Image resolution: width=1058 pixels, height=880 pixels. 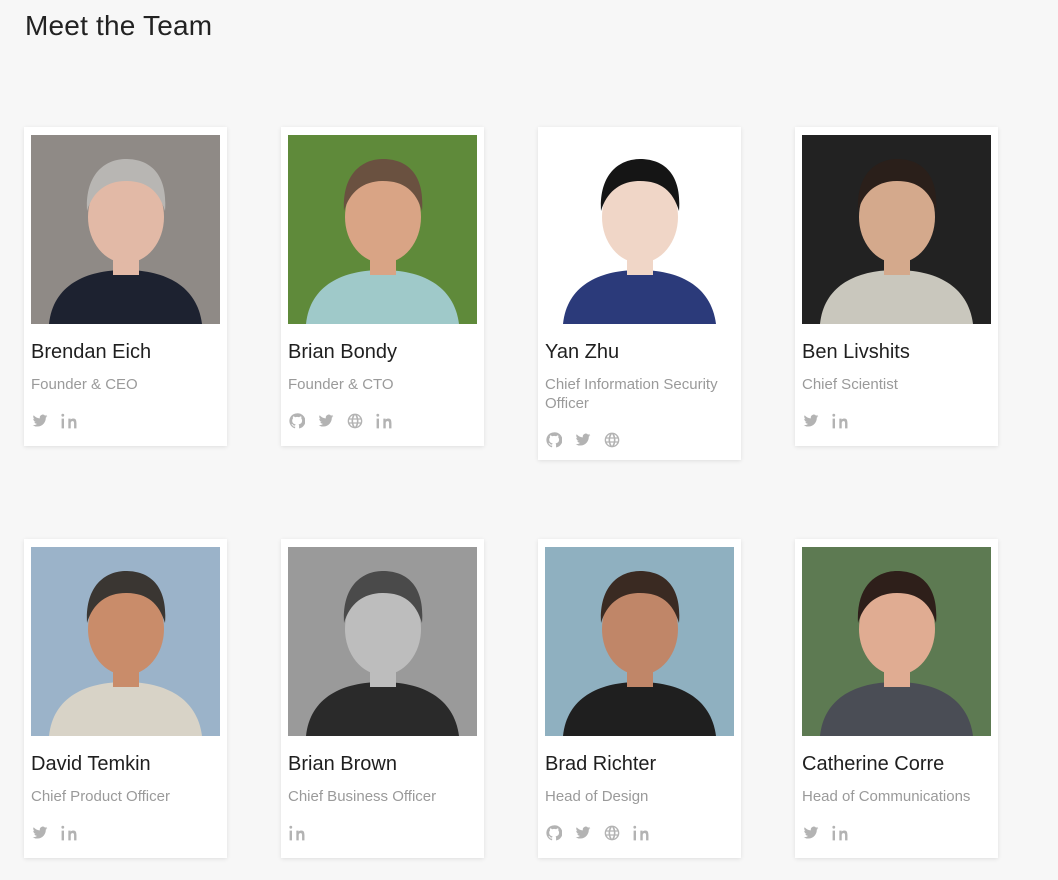 I want to click on team-member-card: Brad Richter Head of Design, so click(x=639, y=698).